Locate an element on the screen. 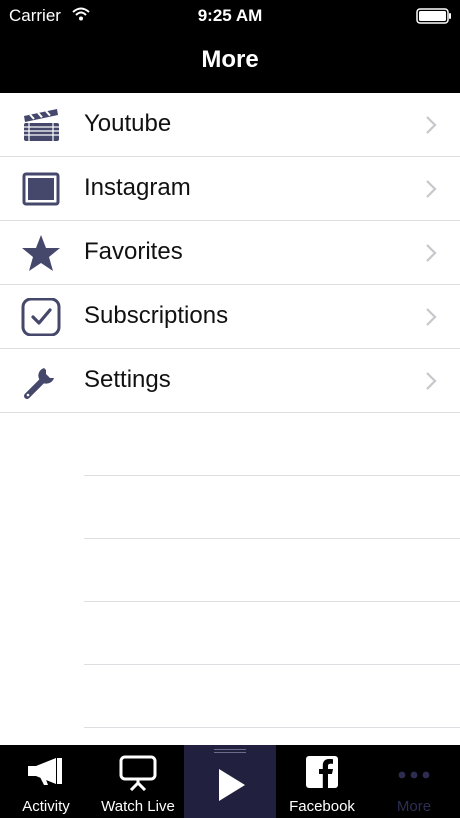 Image resolution: width=460 pixels, height=818 pixels. menu-item-settings: Settings is located at coordinates (230, 381).